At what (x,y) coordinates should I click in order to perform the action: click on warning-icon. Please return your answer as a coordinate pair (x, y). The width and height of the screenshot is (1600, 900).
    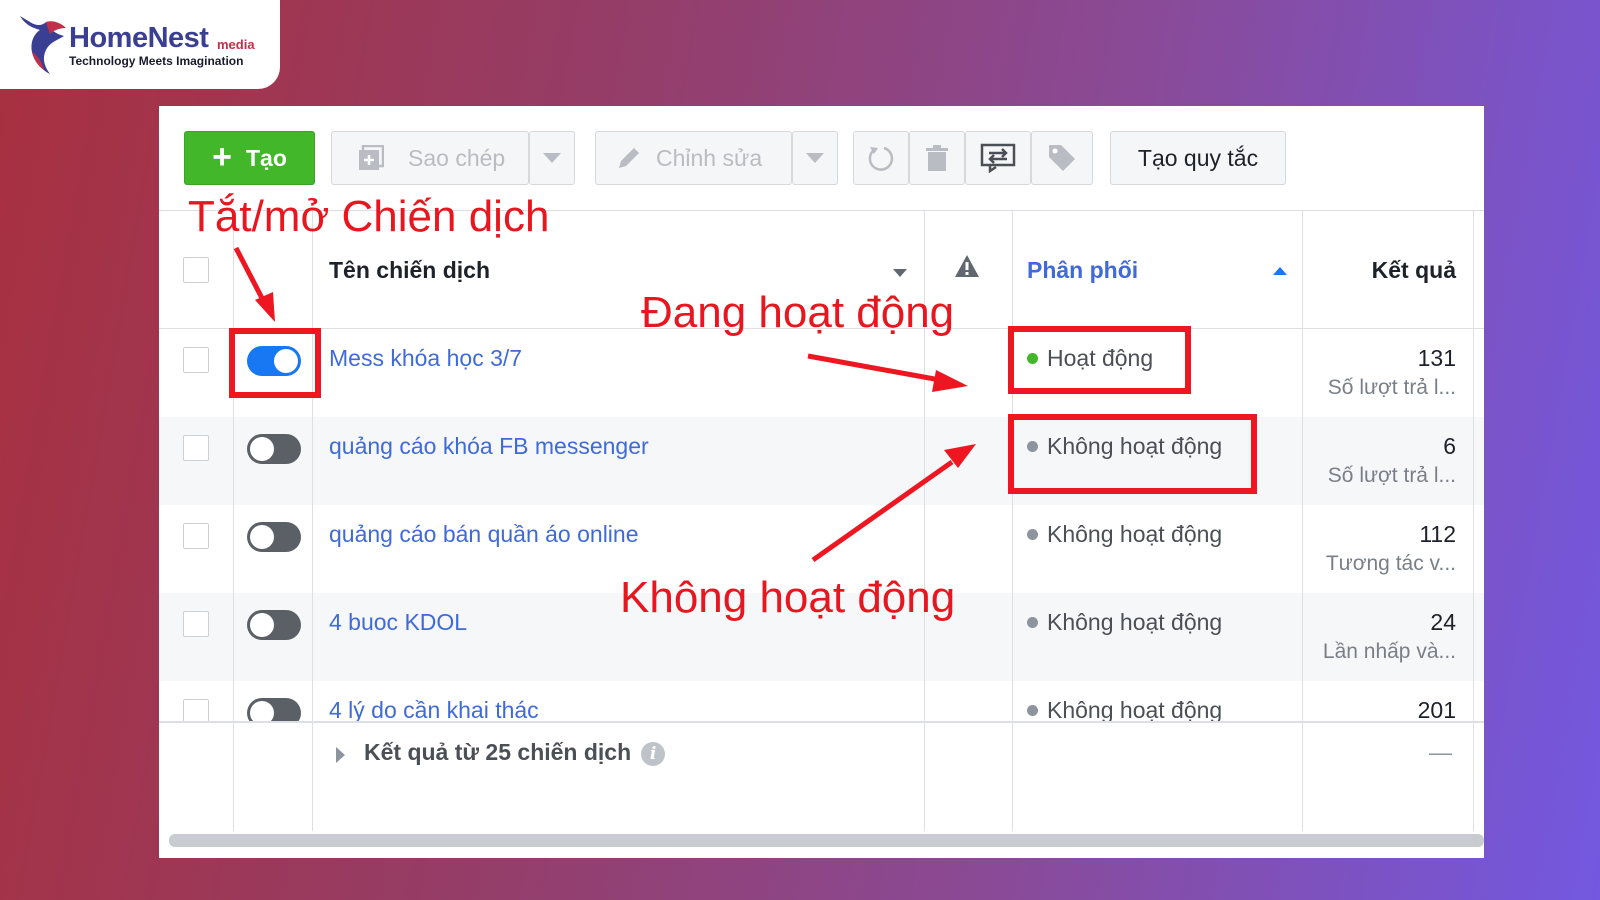
    Looking at the image, I should click on (967, 266).